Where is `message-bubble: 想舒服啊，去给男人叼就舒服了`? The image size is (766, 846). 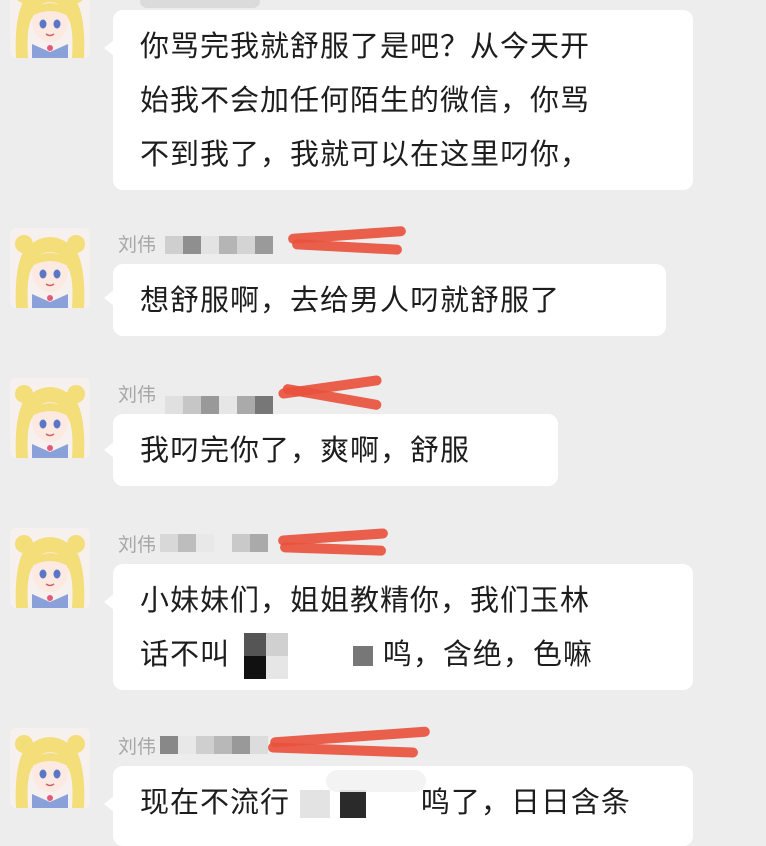 message-bubble: 想舒服啊，去给男人叼就舒服了 is located at coordinates (389, 300).